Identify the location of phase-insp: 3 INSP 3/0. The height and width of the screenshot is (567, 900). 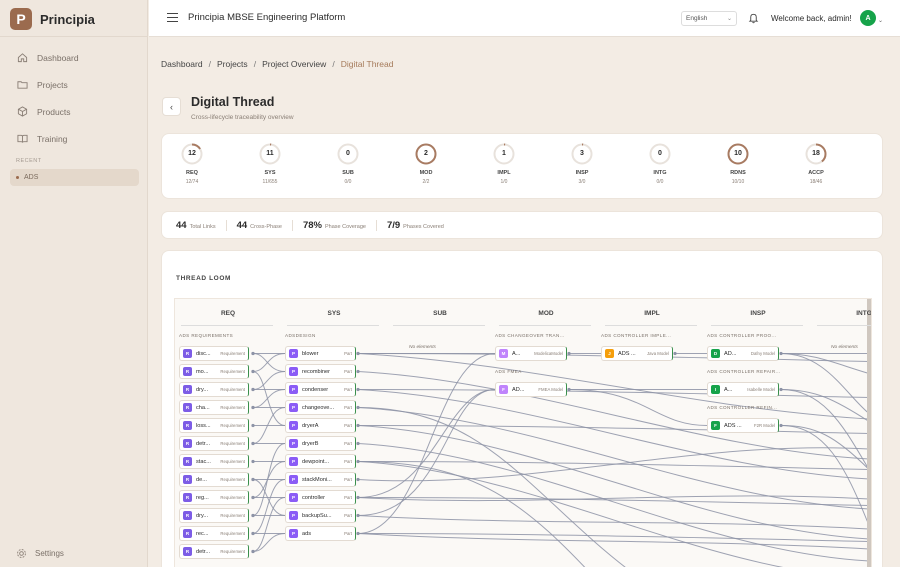
(582, 164).